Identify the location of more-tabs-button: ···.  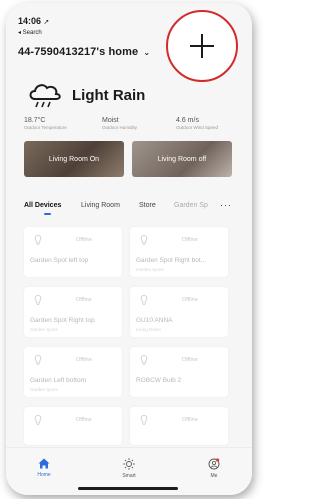
(226, 205).